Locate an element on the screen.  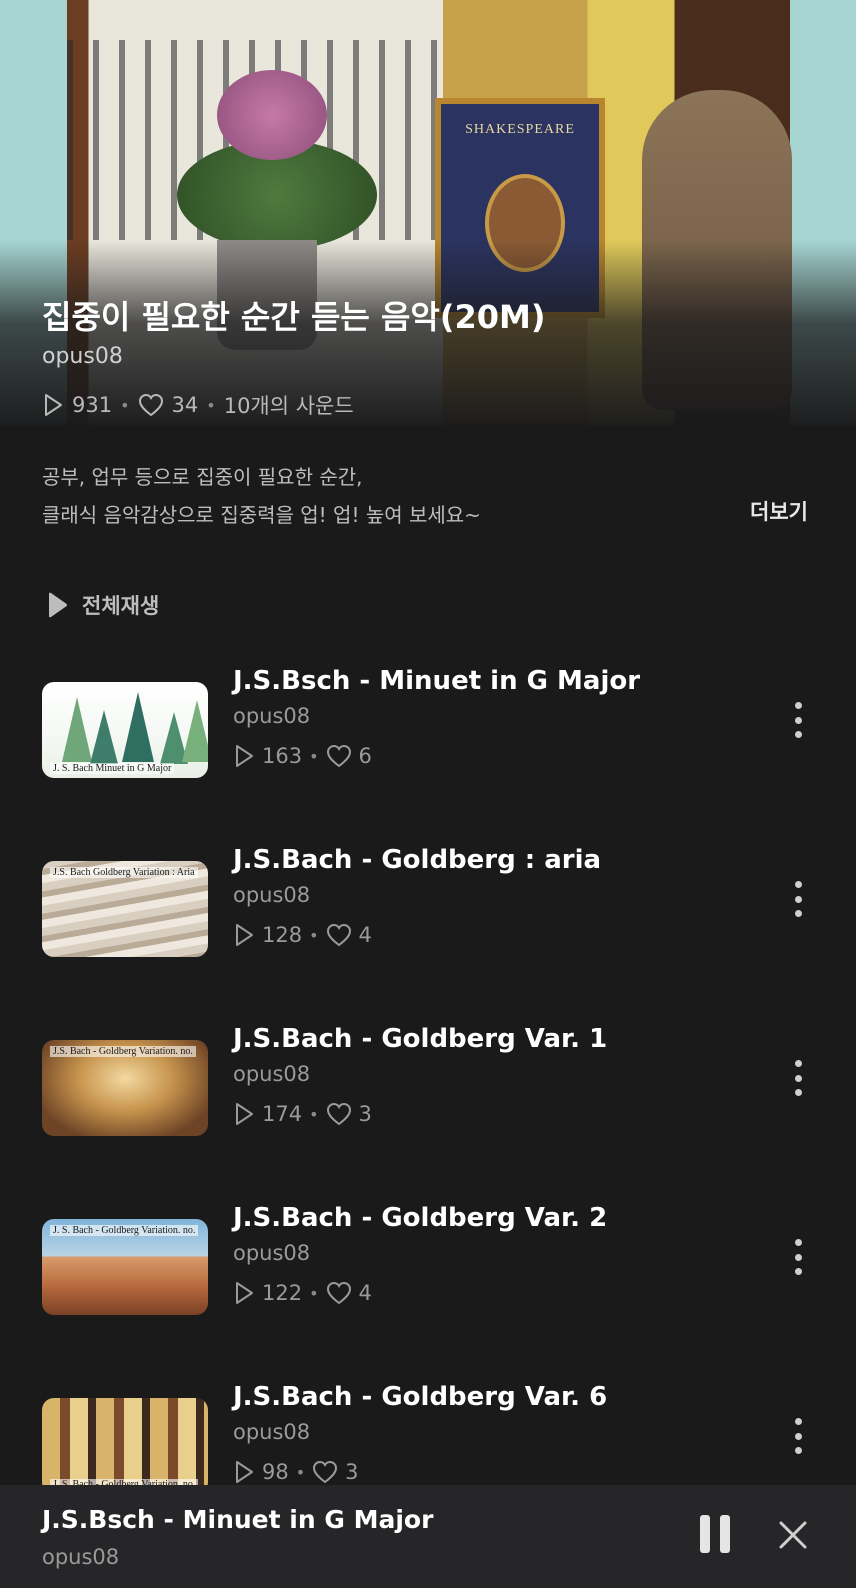
playlist-author: opus08 is located at coordinates (82, 356).